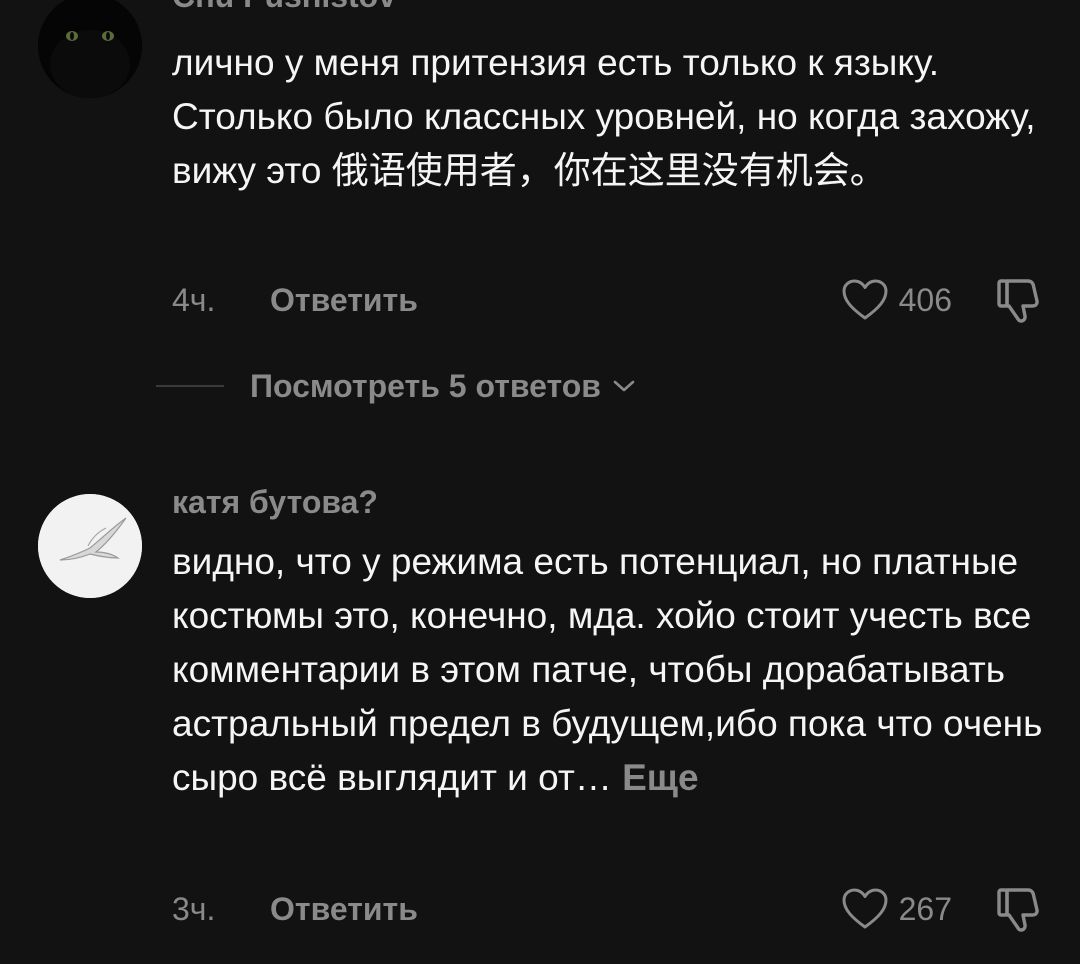 This screenshot has height=964, width=1080. I want to click on like-button: 267, so click(896, 909).